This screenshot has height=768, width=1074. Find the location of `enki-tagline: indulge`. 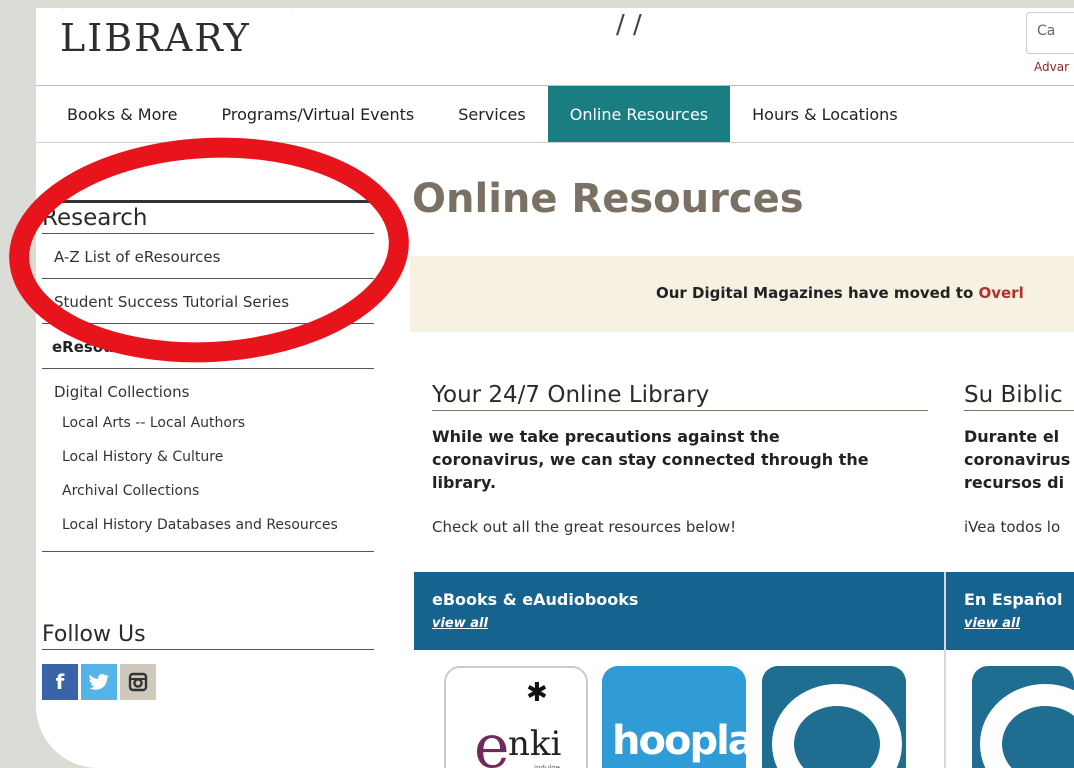

enki-tagline: indulge is located at coordinates (547, 766).